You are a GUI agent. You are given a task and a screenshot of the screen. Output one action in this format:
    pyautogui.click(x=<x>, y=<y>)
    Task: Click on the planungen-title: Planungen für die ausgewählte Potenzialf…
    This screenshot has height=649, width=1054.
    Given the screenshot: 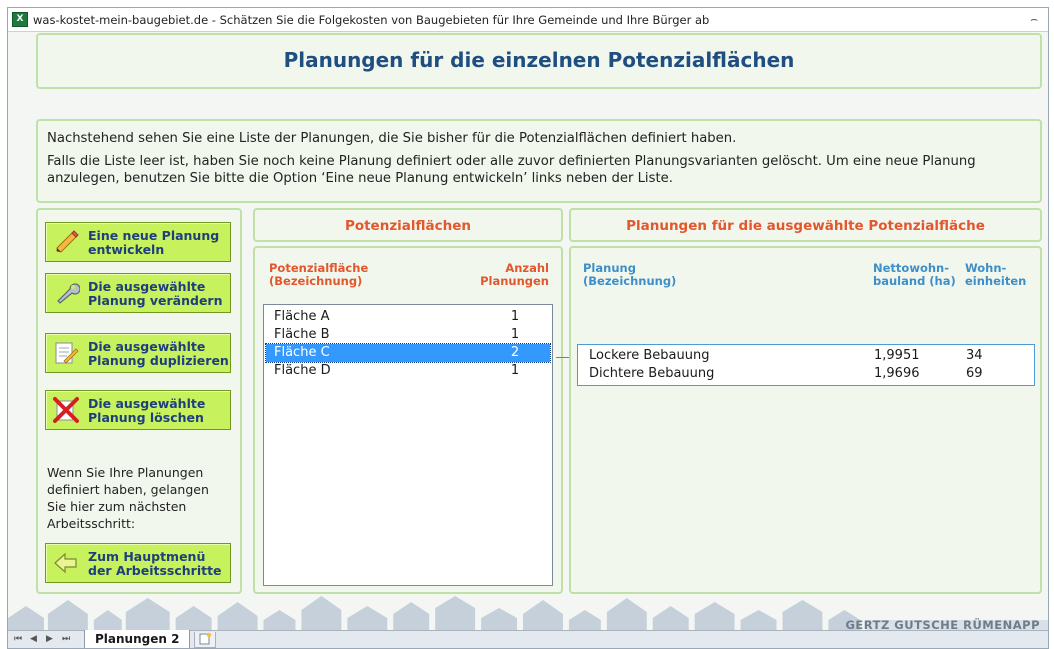 What is the action you would take?
    pyautogui.click(x=805, y=226)
    